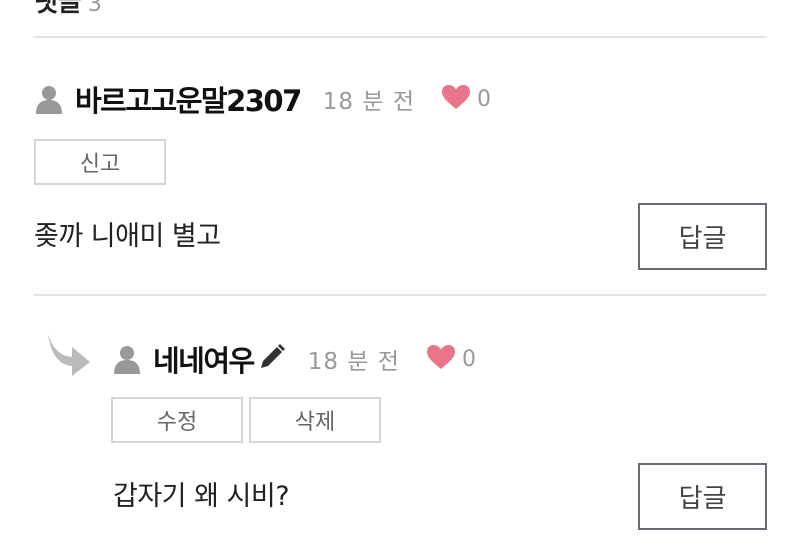 This screenshot has height=548, width=800. Describe the element at coordinates (272, 359) in the screenshot. I see `pencil-icon` at that location.